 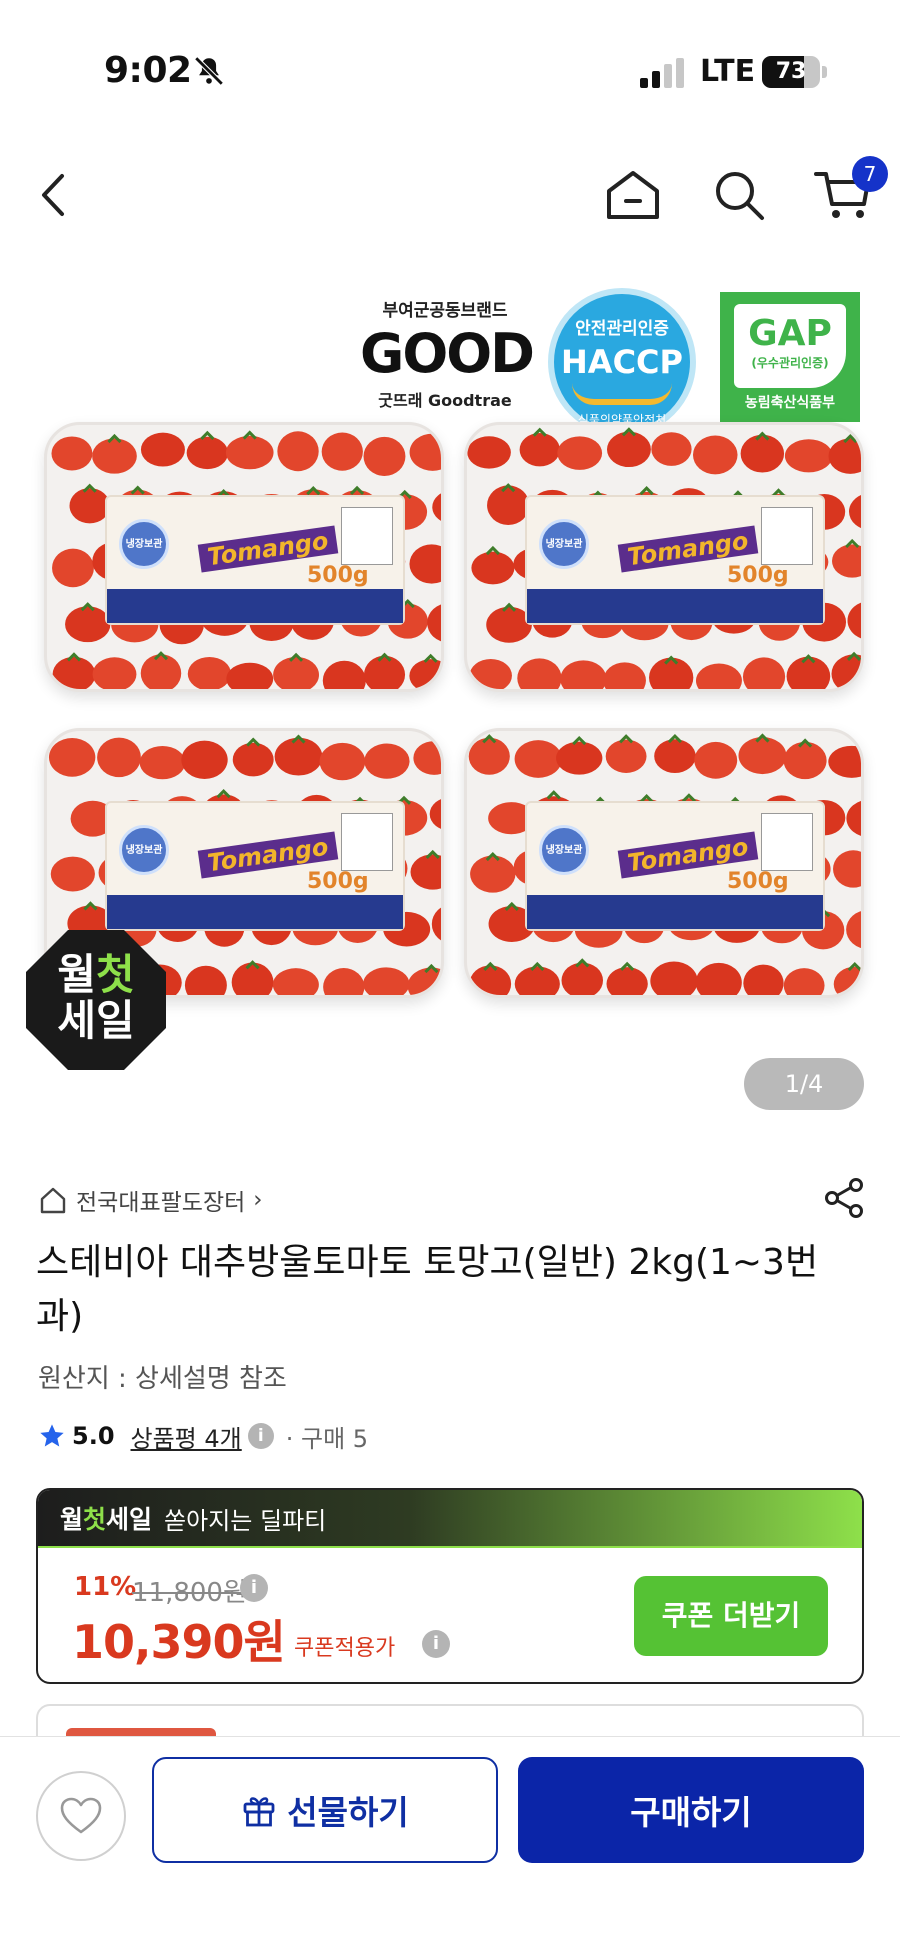 What do you see at coordinates (81, 1816) in the screenshot?
I see `wishlist-button` at bounding box center [81, 1816].